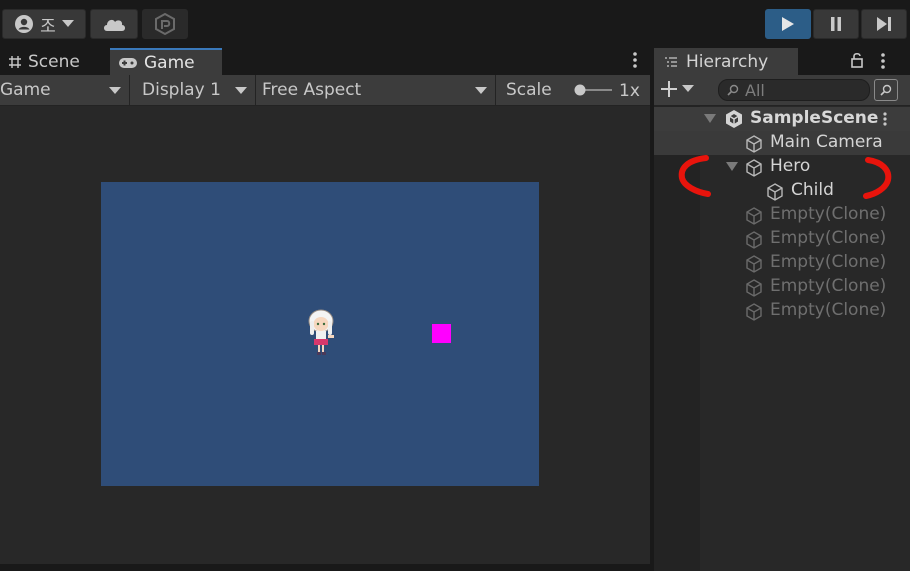 The width and height of the screenshot is (910, 571). Describe the element at coordinates (455, 23) in the screenshot. I see `main-toolbar: 조` at that location.